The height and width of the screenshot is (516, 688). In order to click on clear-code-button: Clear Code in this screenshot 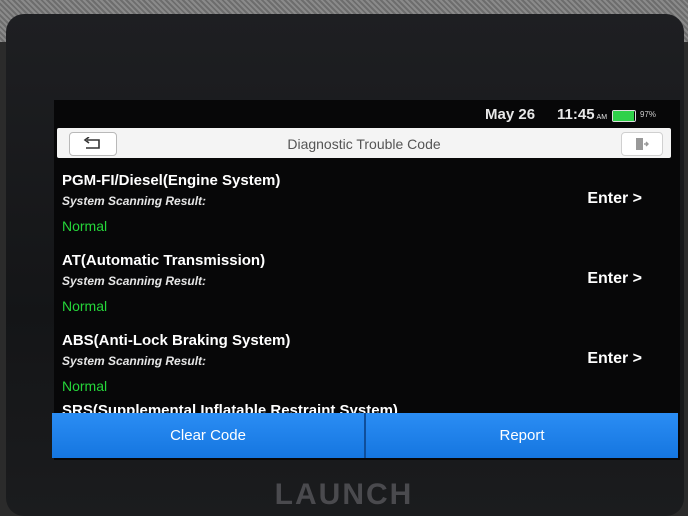, I will do `click(208, 435)`.